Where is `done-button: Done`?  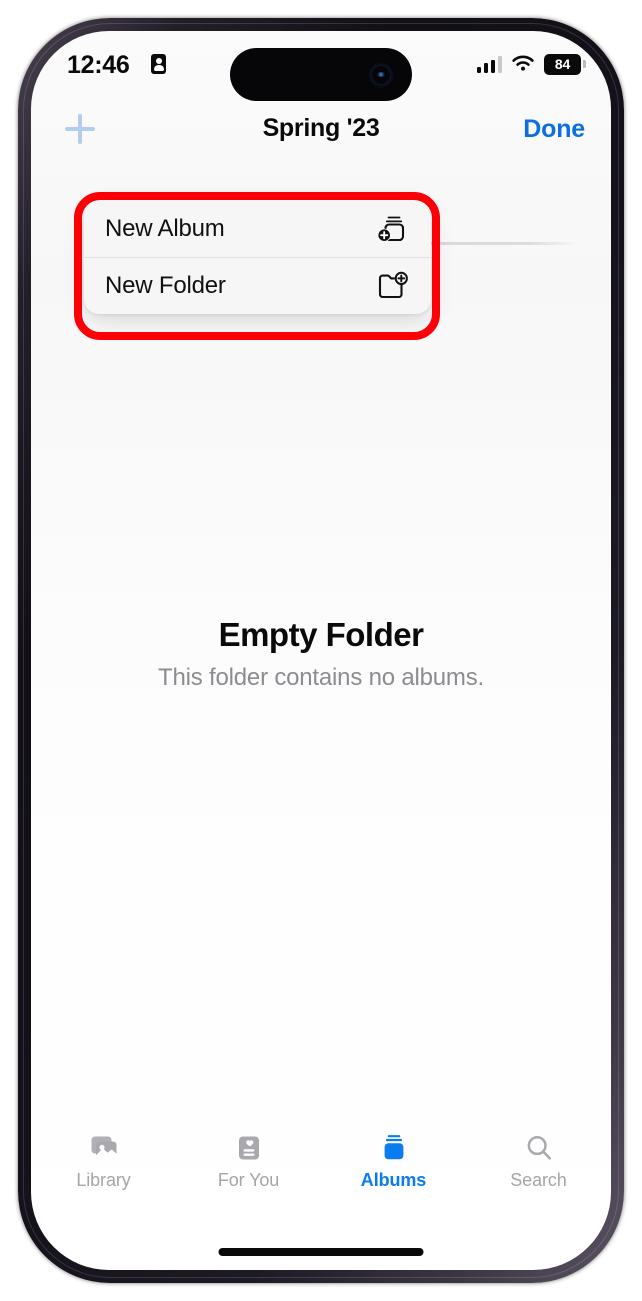 done-button: Done is located at coordinates (554, 129).